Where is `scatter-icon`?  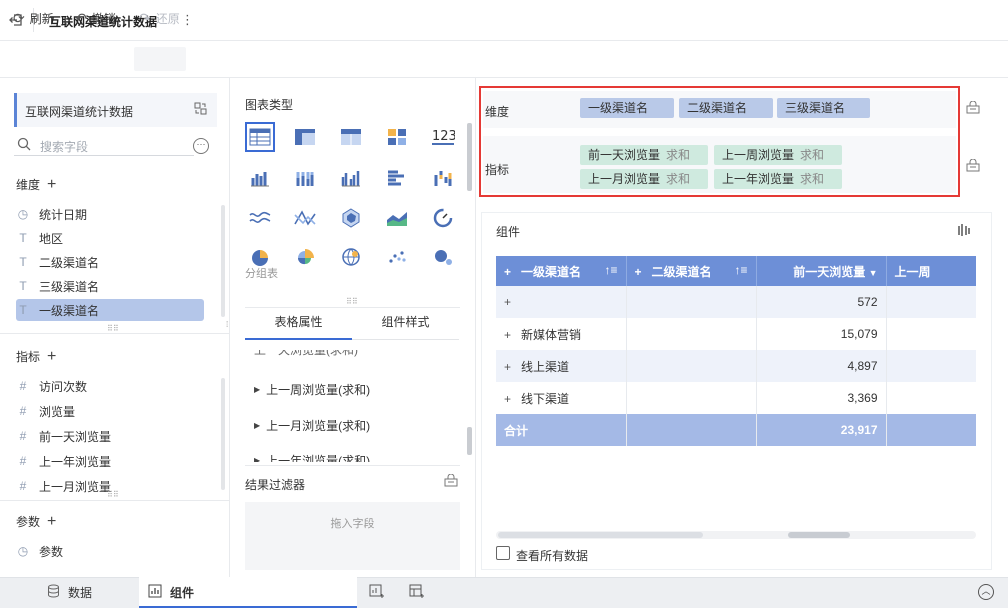
scatter-icon is located at coordinates (397, 257).